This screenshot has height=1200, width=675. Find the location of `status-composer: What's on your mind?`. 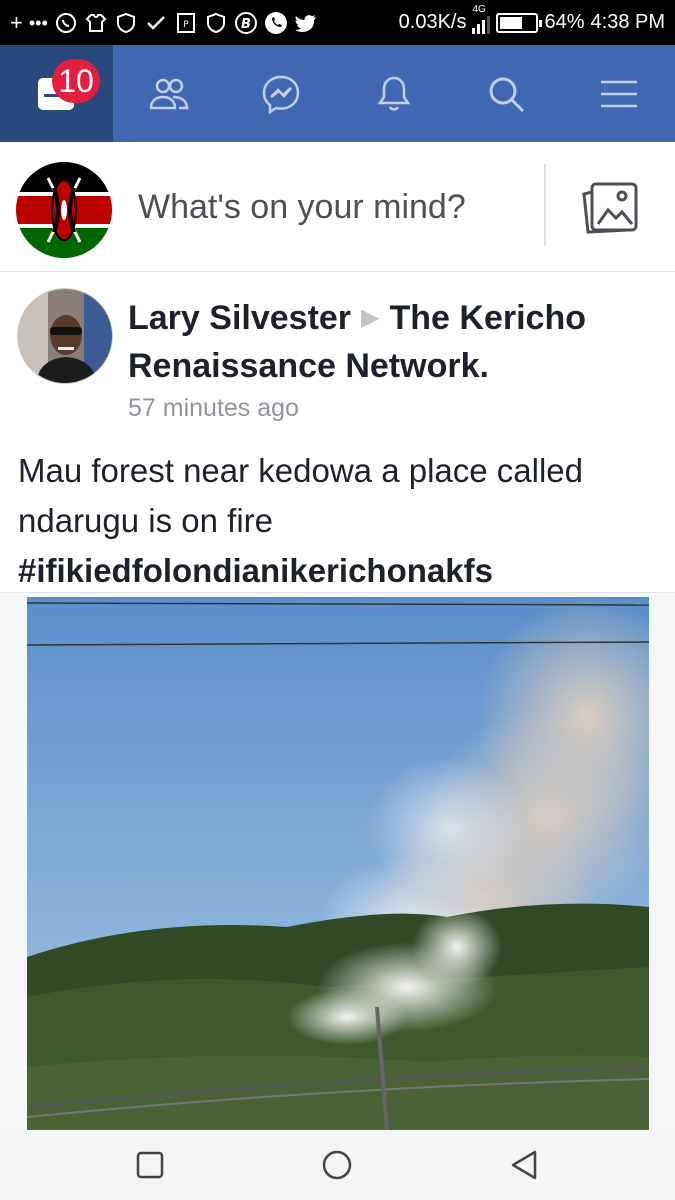

status-composer: What's on your mind? is located at coordinates (337, 207).